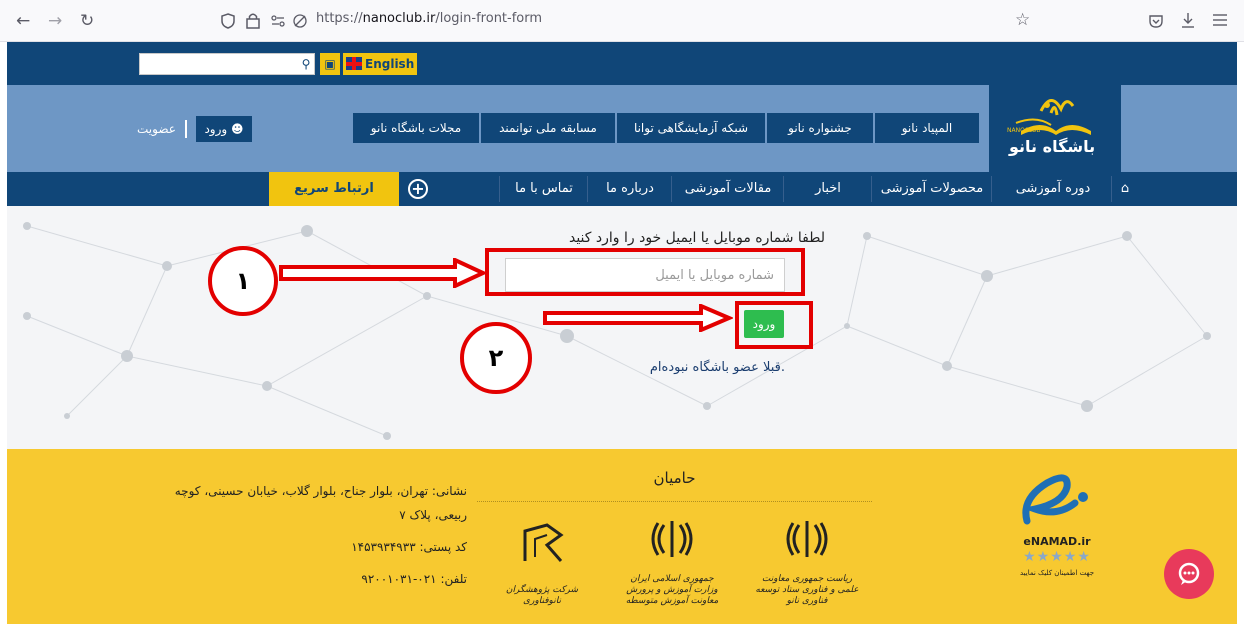 The width and height of the screenshot is (1244, 624). I want to click on postal-code: کد پستی: ۱۴۵۳۹۳۴۹۳۳, so click(409, 547).